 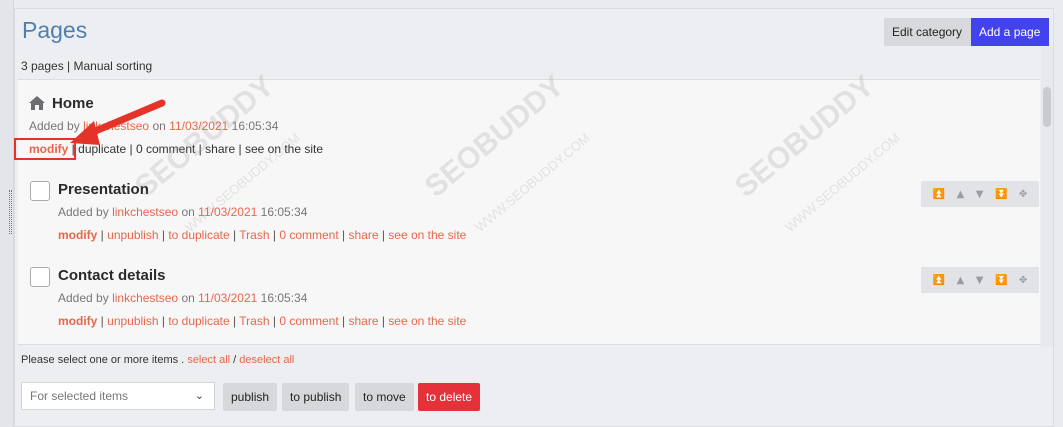 I want to click on resize-grip, so click(x=10, y=212).